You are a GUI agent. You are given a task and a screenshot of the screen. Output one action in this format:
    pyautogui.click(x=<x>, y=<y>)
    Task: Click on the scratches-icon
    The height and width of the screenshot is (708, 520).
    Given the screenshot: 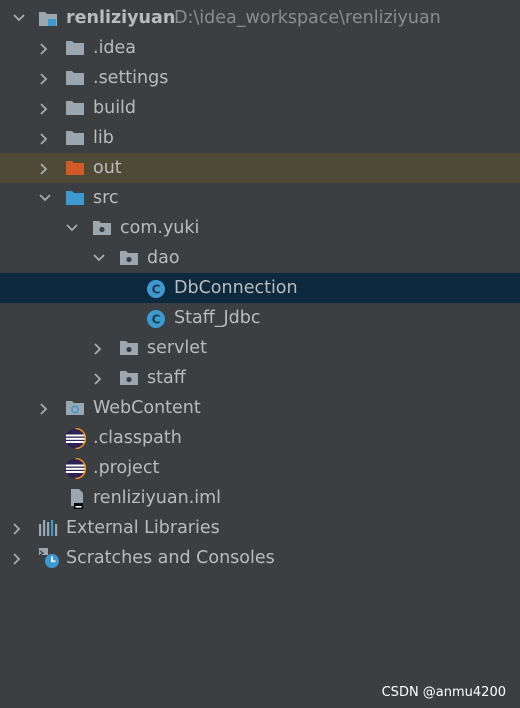 What is the action you would take?
    pyautogui.click(x=49, y=558)
    